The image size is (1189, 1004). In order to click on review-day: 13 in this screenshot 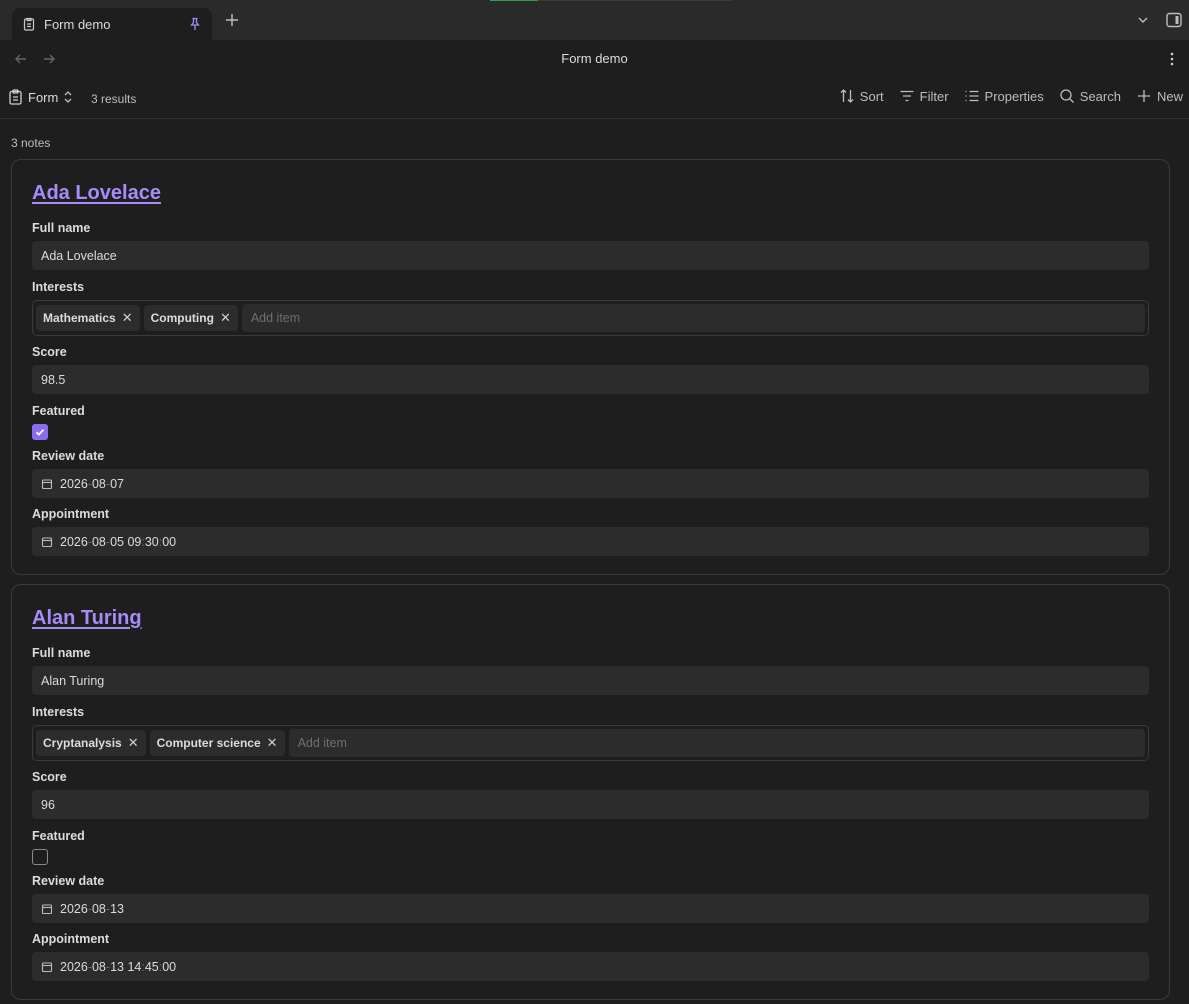, I will do `click(117, 908)`.